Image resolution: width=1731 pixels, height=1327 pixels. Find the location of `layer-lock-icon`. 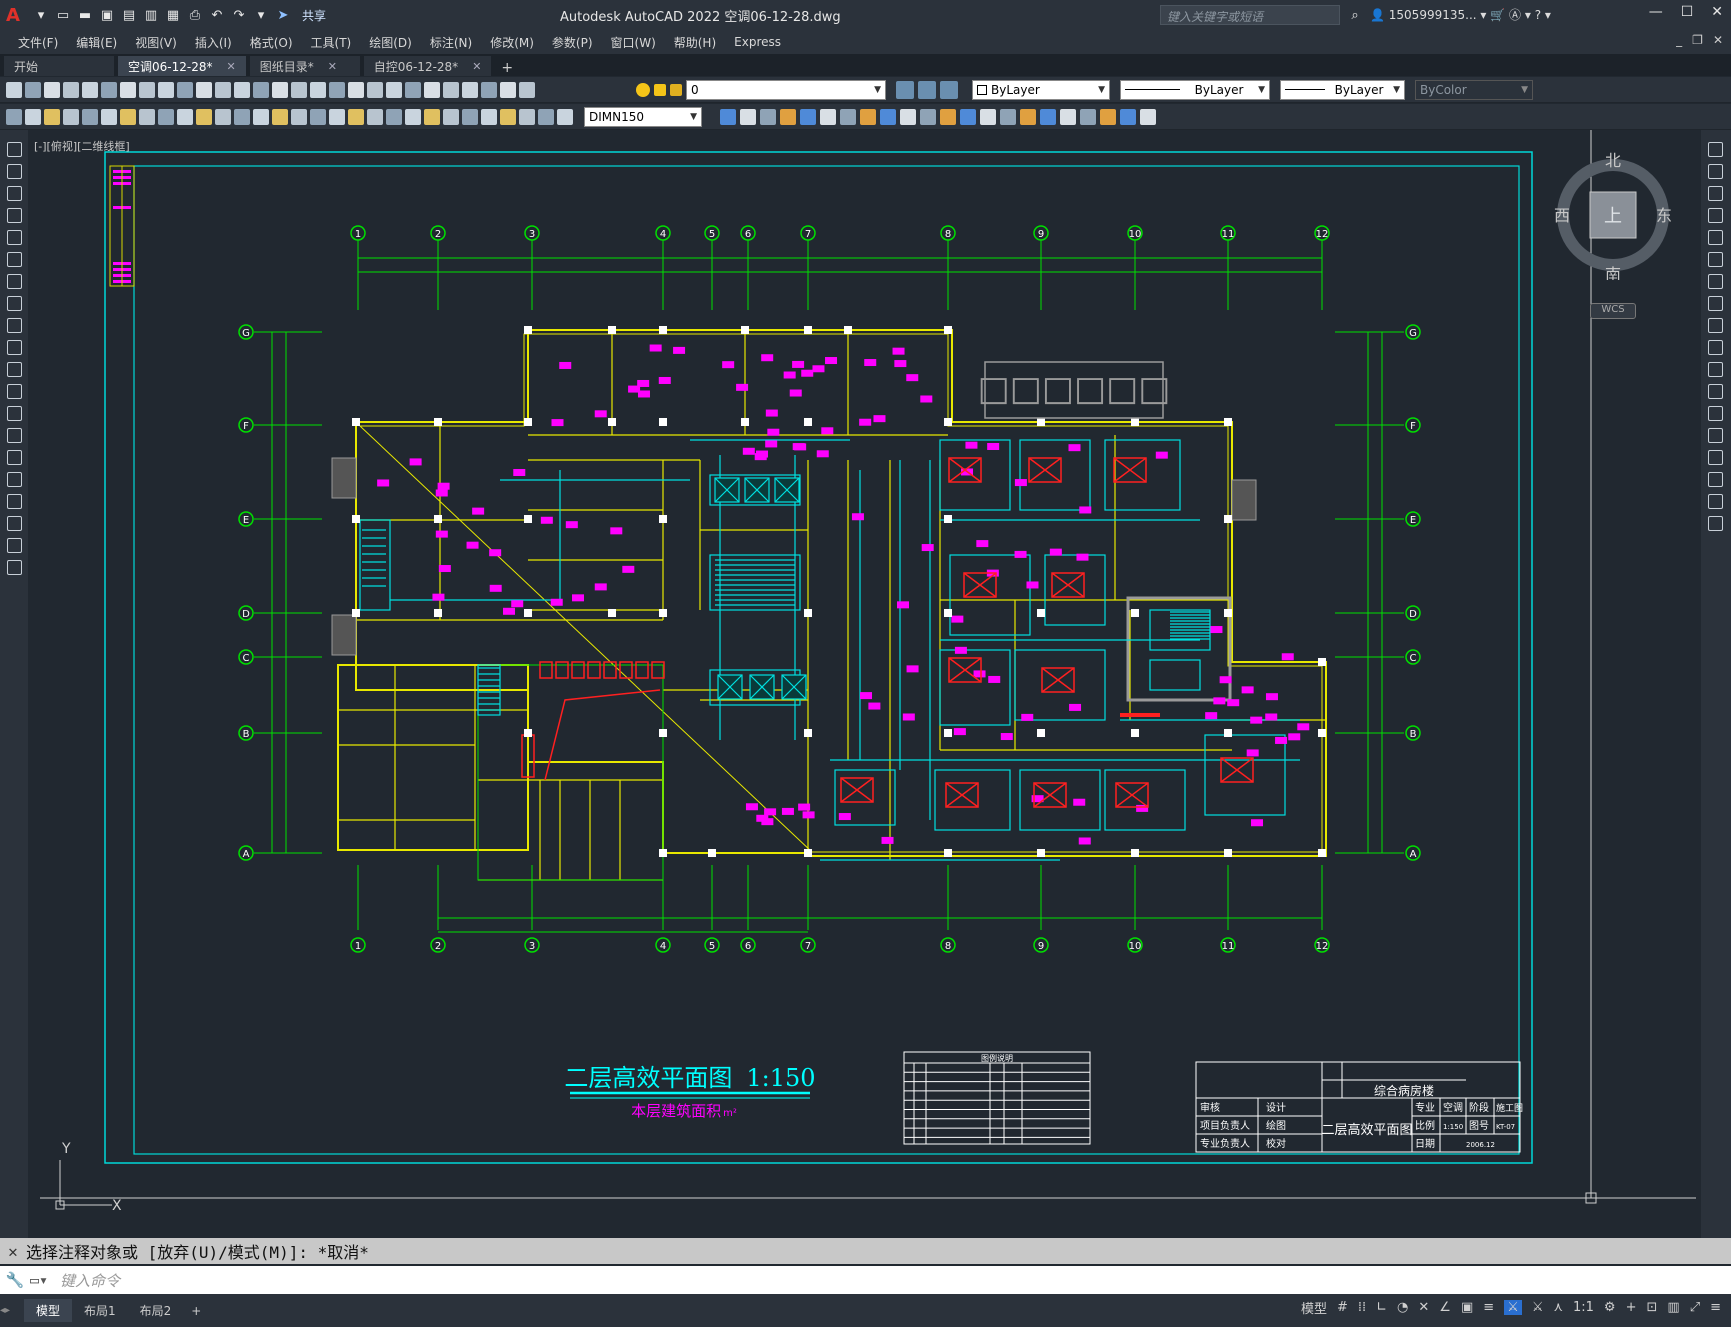

layer-lock-icon is located at coordinates (676, 89).